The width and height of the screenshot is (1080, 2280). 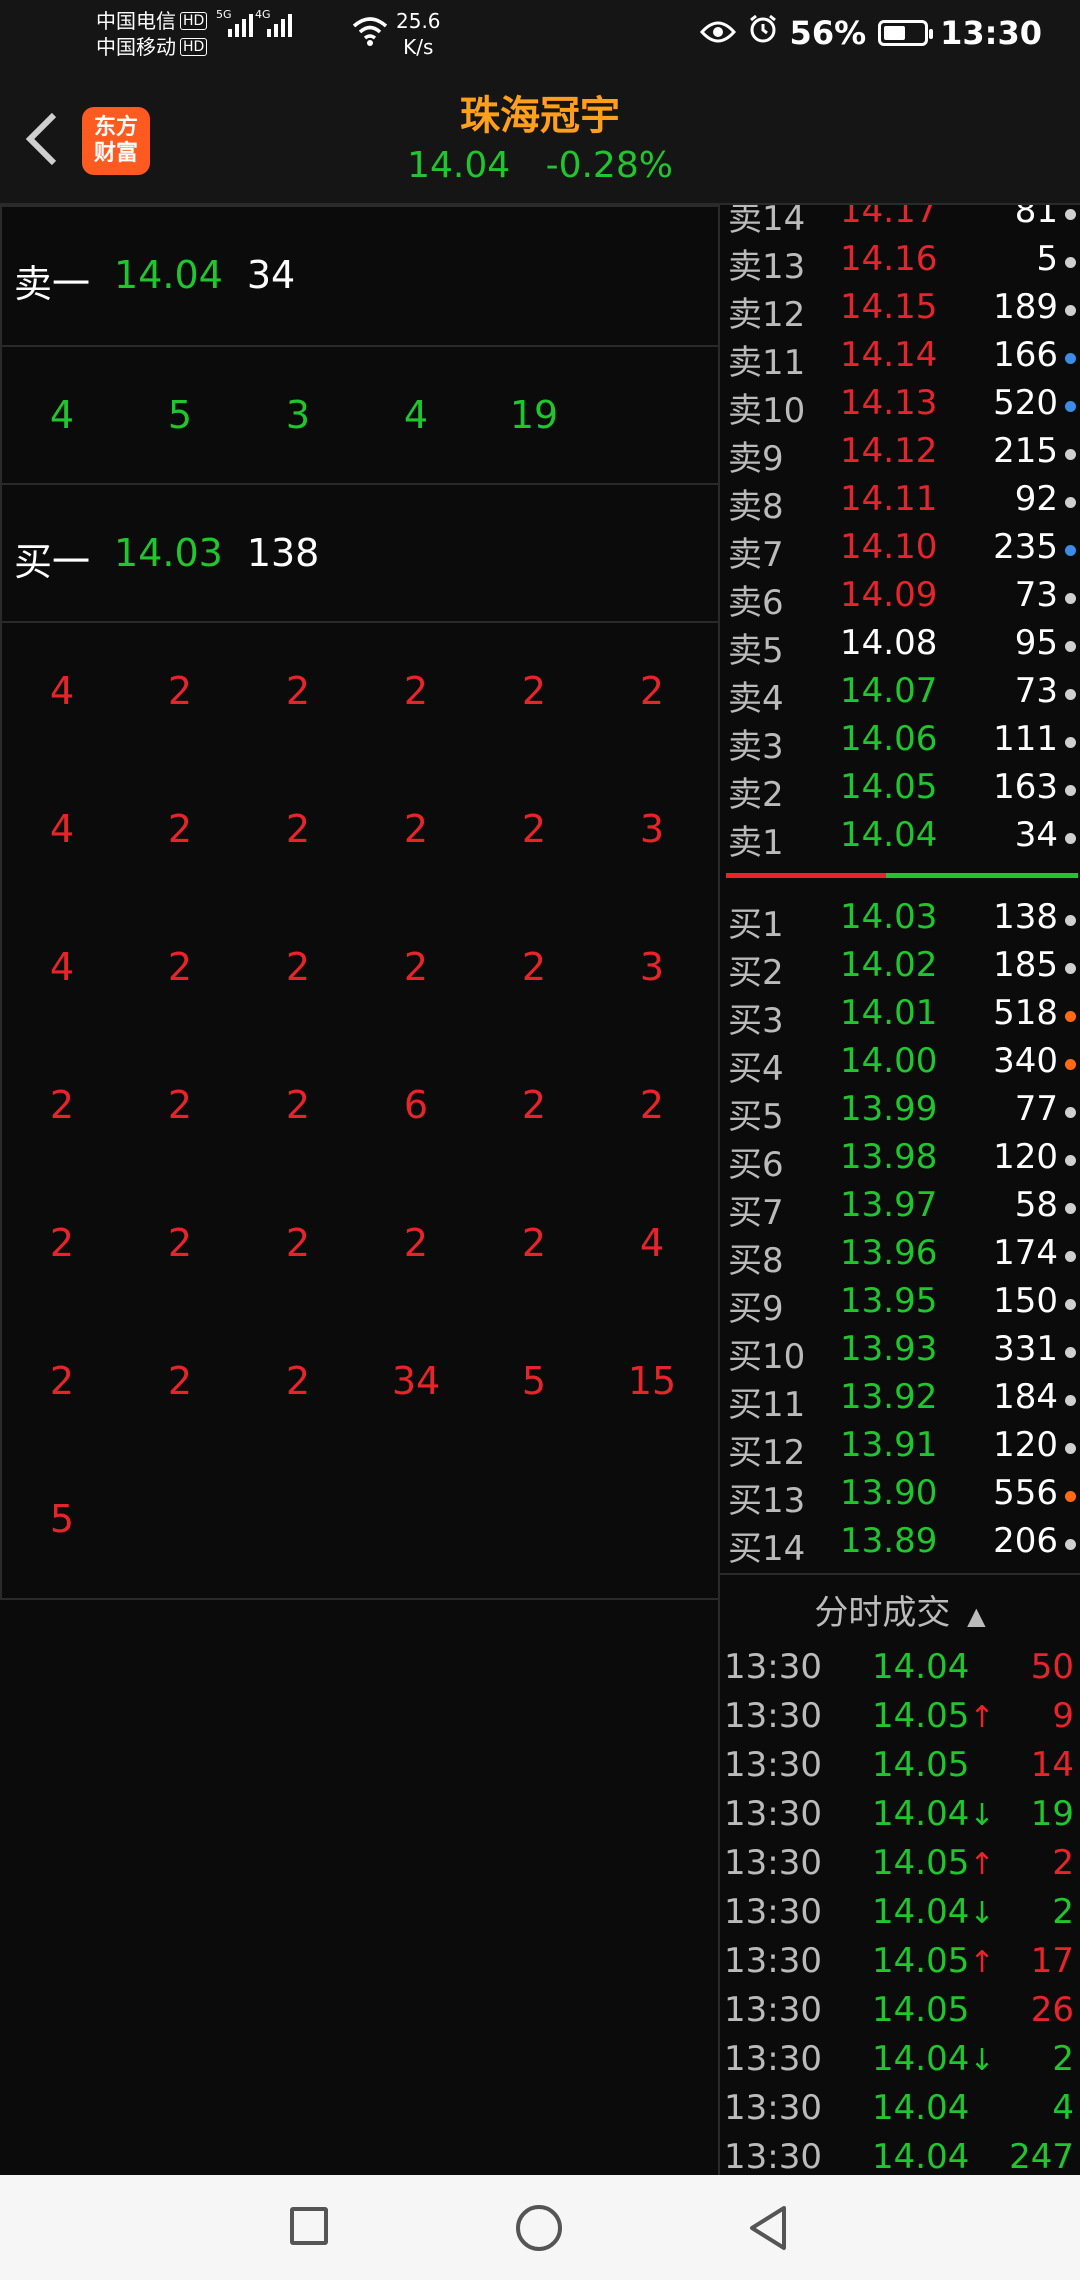 I want to click on ask-level-row: 卖7 14.10 235, so click(x=904, y=551).